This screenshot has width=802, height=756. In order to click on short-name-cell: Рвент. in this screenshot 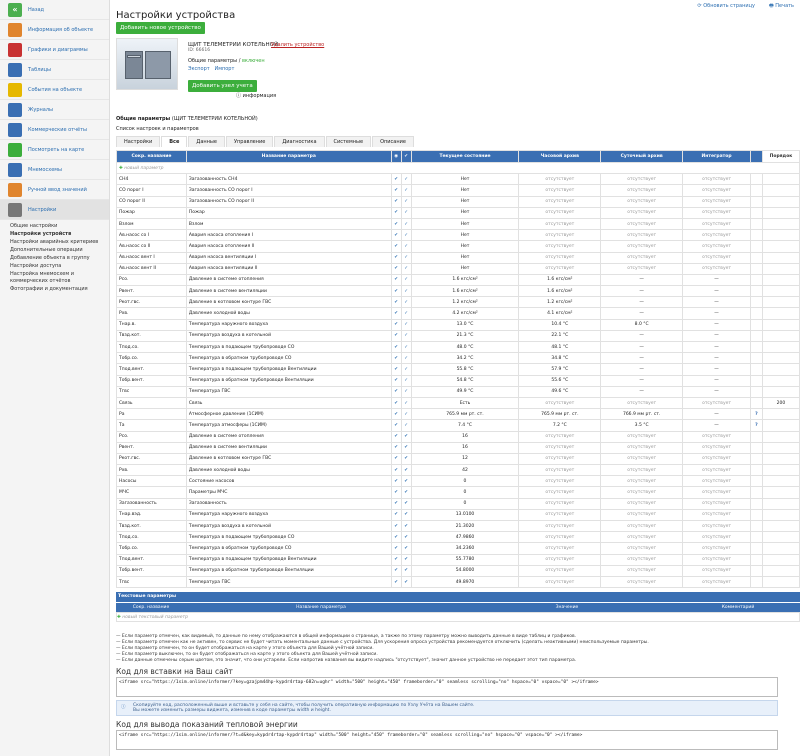, I will do `click(151, 447)`.